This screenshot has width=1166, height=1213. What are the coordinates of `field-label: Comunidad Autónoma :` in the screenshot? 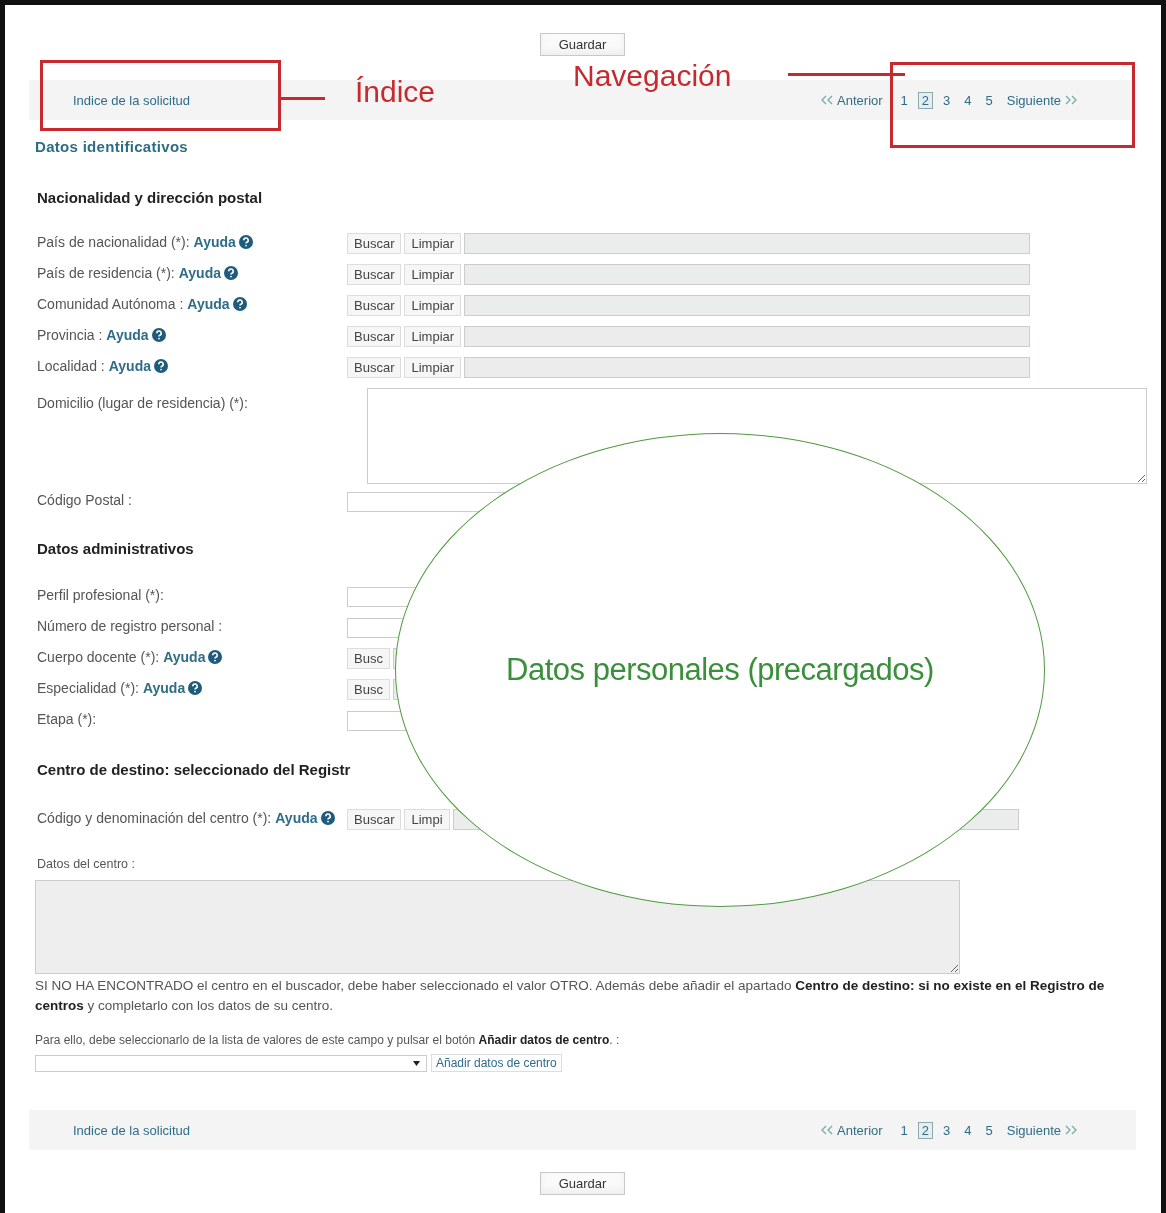 It's located at (110, 304).